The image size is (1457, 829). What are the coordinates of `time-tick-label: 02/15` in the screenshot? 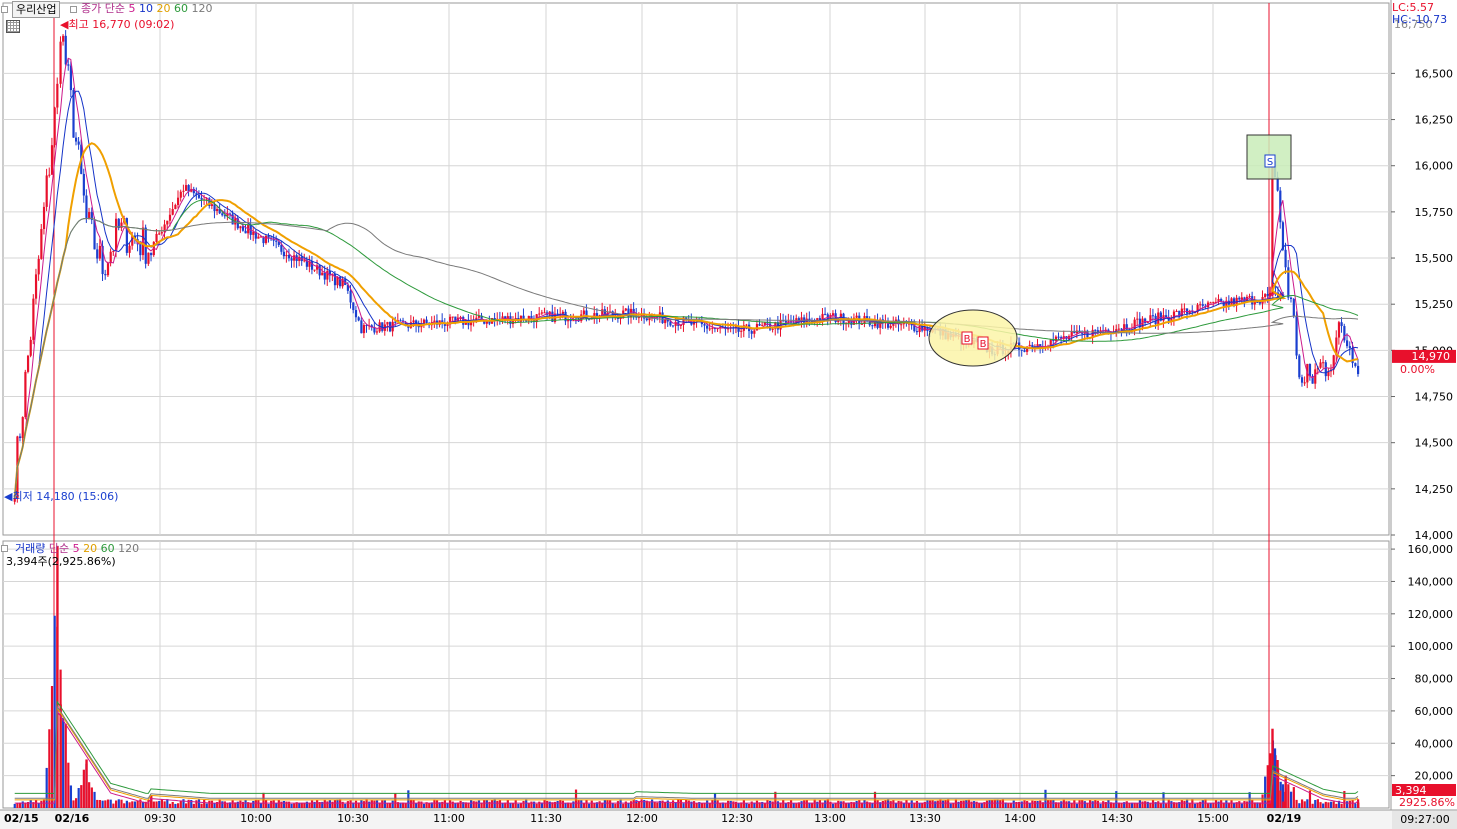 It's located at (21, 818).